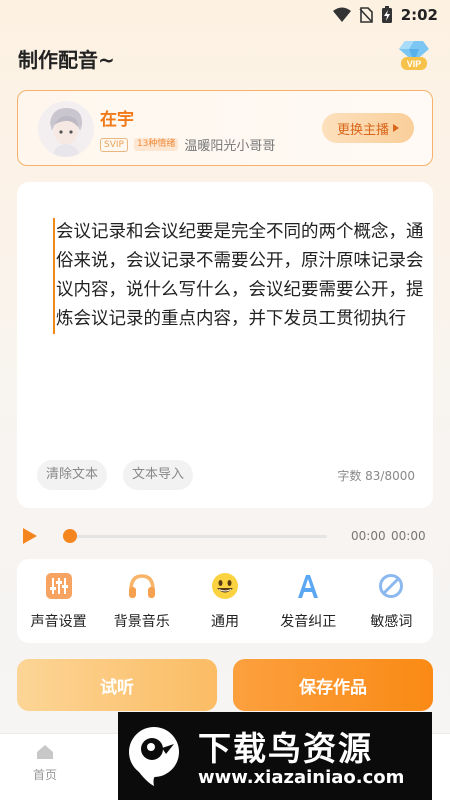 Image resolution: width=450 pixels, height=800 pixels. Describe the element at coordinates (230, 146) in the screenshot. I see `anchor-description: 温暖阳光小哥哥` at that location.